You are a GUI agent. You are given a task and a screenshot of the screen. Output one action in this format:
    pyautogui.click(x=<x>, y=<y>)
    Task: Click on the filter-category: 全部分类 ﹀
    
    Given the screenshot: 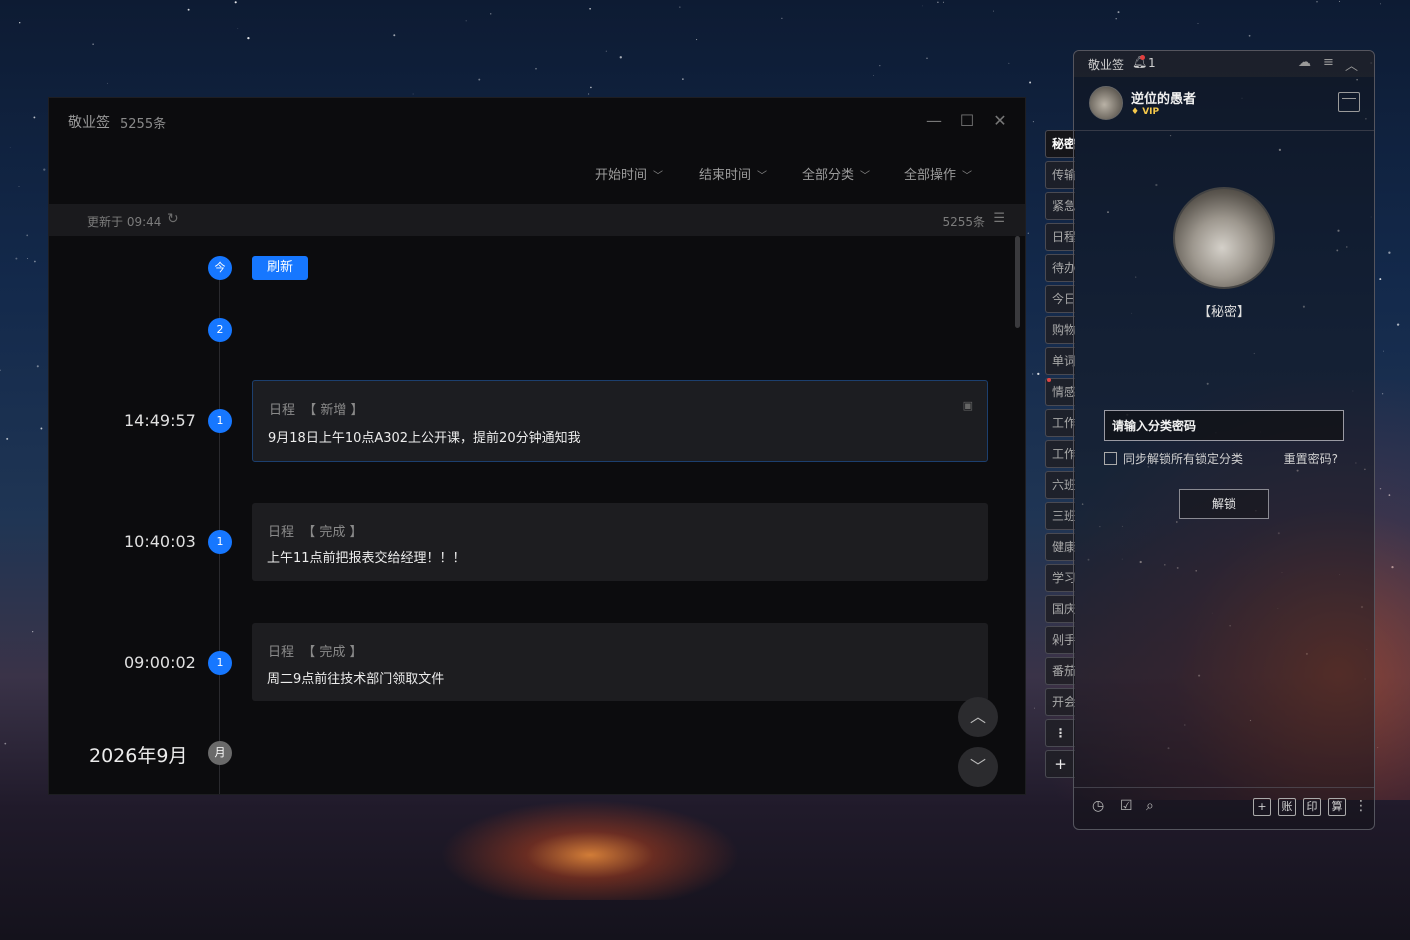 What is the action you would take?
    pyautogui.click(x=836, y=173)
    